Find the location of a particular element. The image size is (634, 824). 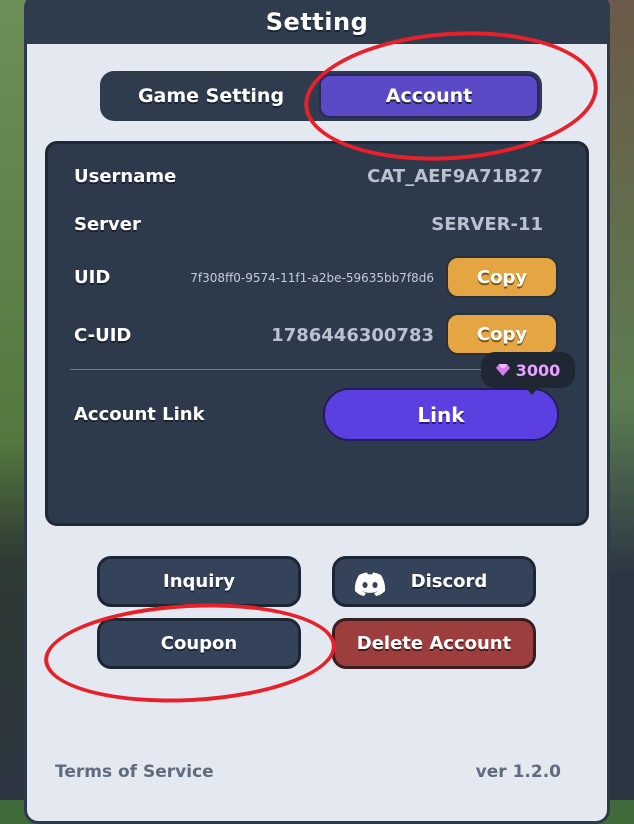

gem-cost: 3000 is located at coordinates (538, 370).